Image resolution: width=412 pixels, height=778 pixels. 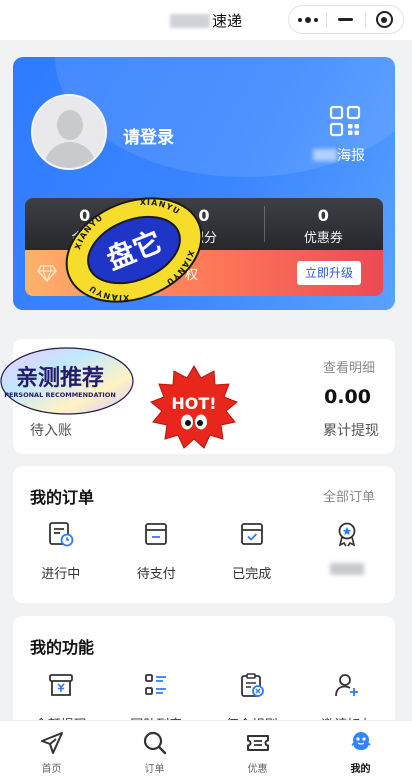 What do you see at coordinates (349, 495) in the screenshot?
I see `all-orders-link: 全部订单` at bounding box center [349, 495].